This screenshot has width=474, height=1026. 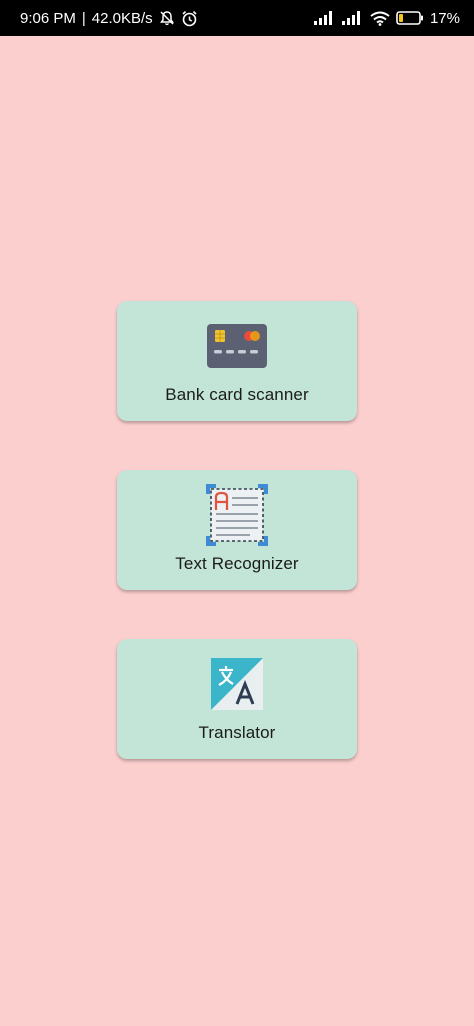 What do you see at coordinates (237, 732) in the screenshot?
I see `translator-label: Translator` at bounding box center [237, 732].